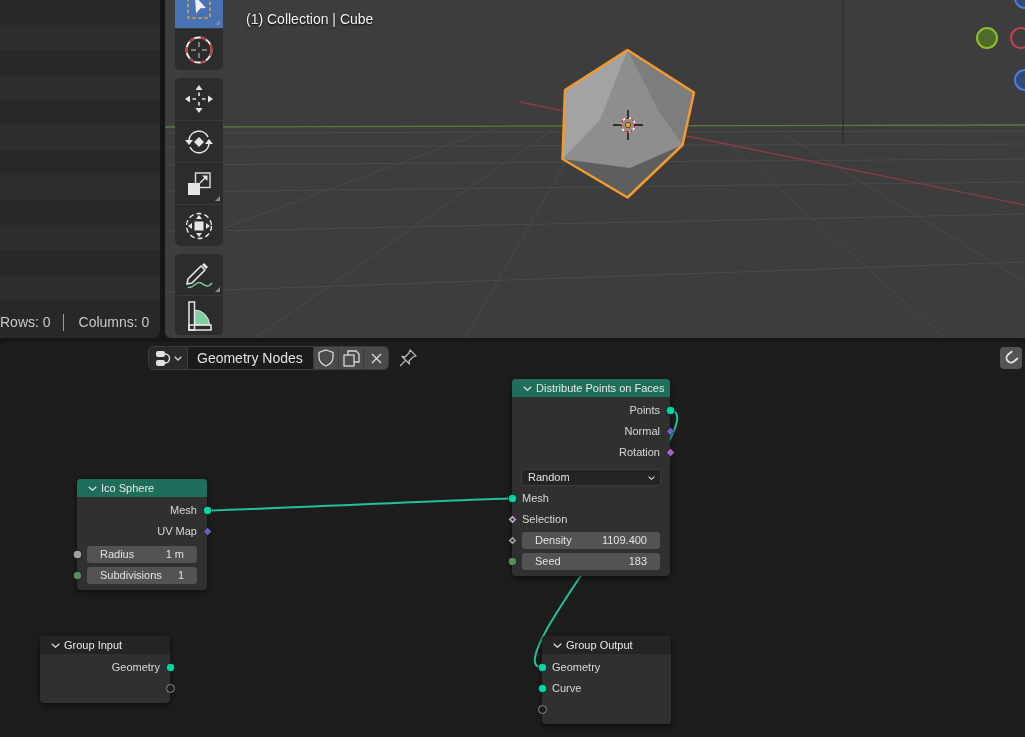 This screenshot has width=1025, height=737. I want to click on socket-label: Selection, so click(545, 520).